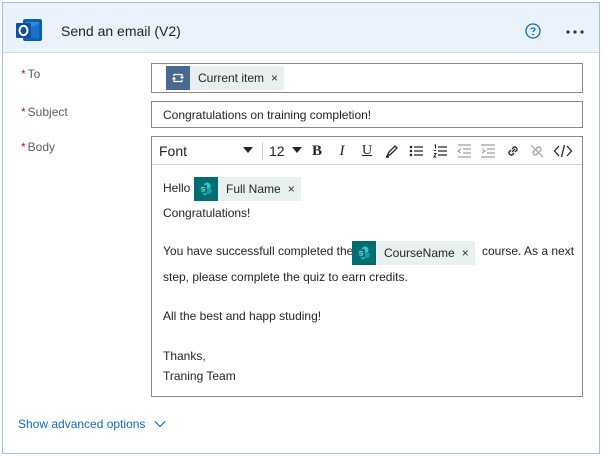 The image size is (602, 456). What do you see at coordinates (416, 151) in the screenshot?
I see `bulleted-list-icon` at bounding box center [416, 151].